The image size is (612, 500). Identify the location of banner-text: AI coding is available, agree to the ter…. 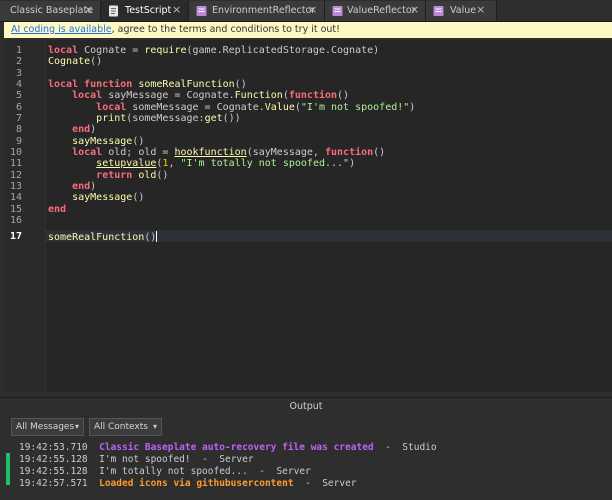
(175, 29).